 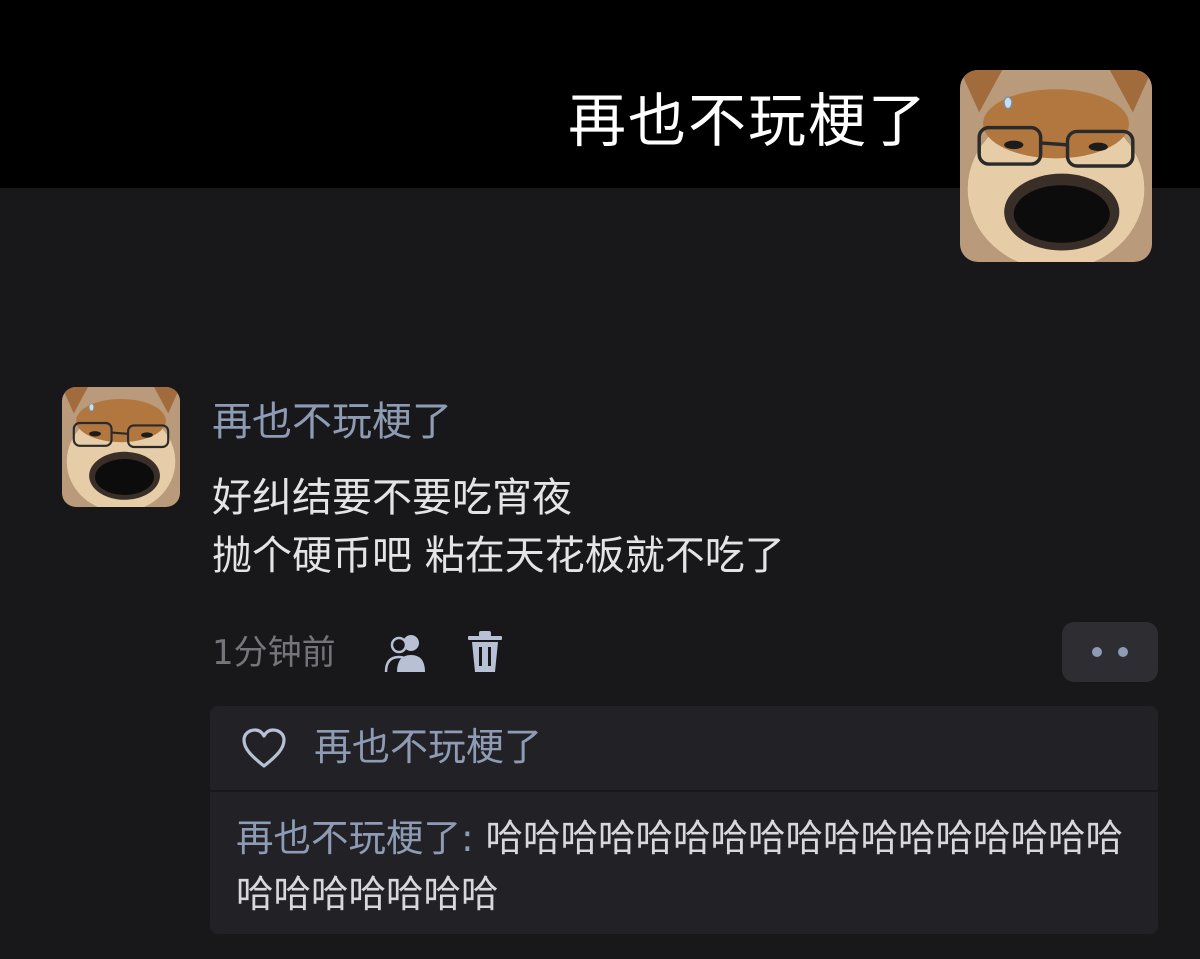 I want to click on reply-item: 再也不玩梗了: 哈哈哈哈哈哈哈哈哈哈哈哈哈哈哈哈哈哈哈哈哈哈哈哈, so click(x=698, y=866).